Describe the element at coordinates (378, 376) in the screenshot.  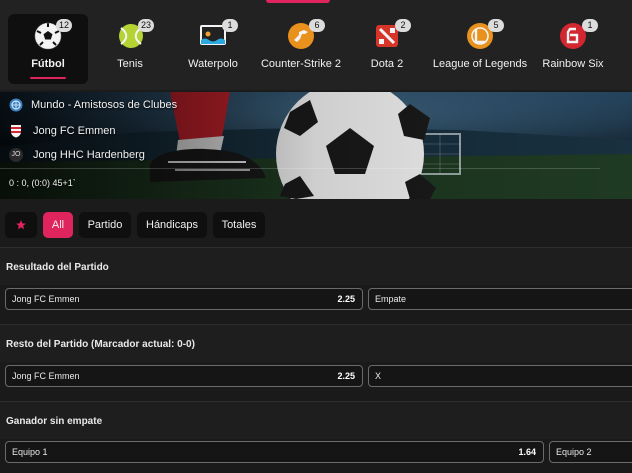
I see `outcome-name: X` at that location.